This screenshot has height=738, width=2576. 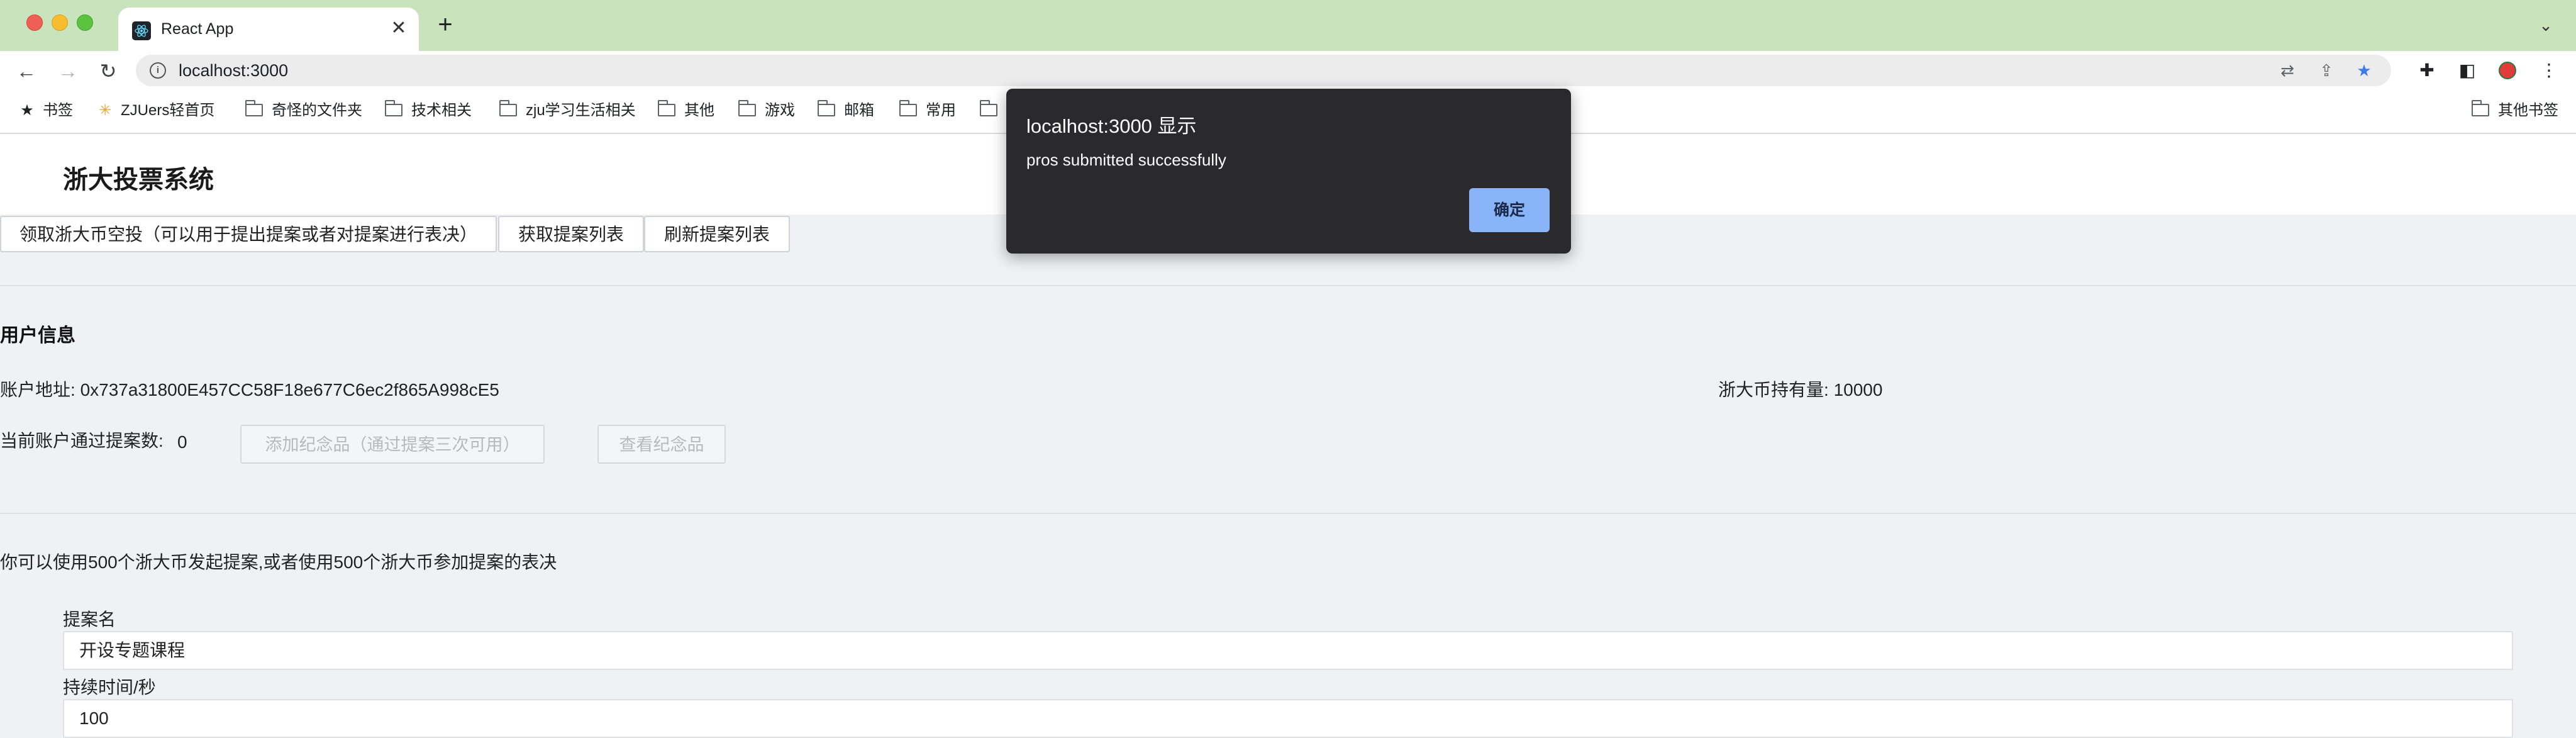 I want to click on token-balance-value: 10000, so click(x=1858, y=390).